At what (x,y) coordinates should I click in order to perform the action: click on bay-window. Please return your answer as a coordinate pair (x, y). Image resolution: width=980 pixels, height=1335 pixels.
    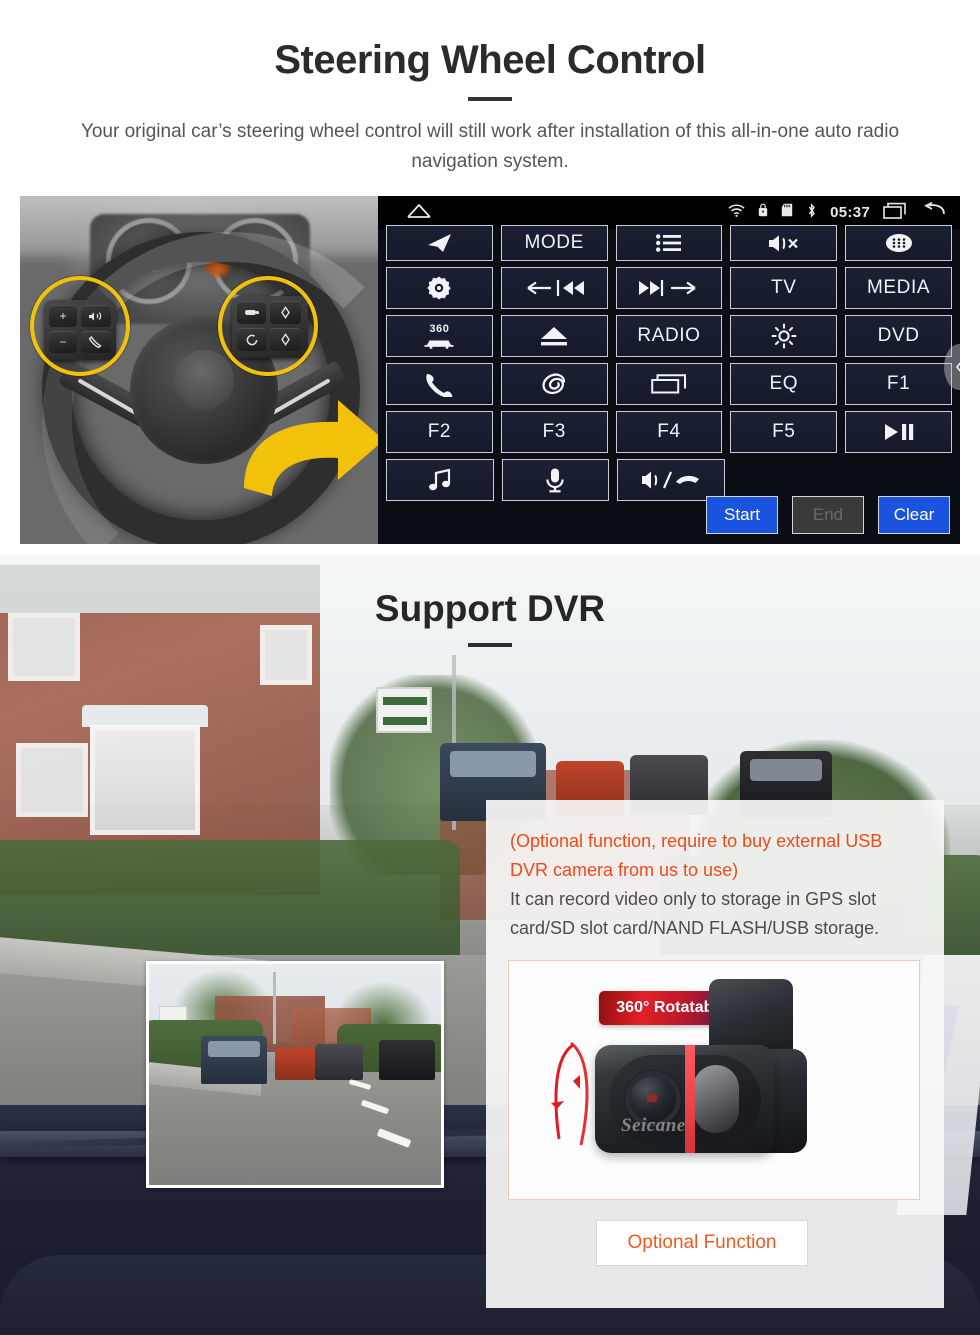
    Looking at the image, I should click on (145, 780).